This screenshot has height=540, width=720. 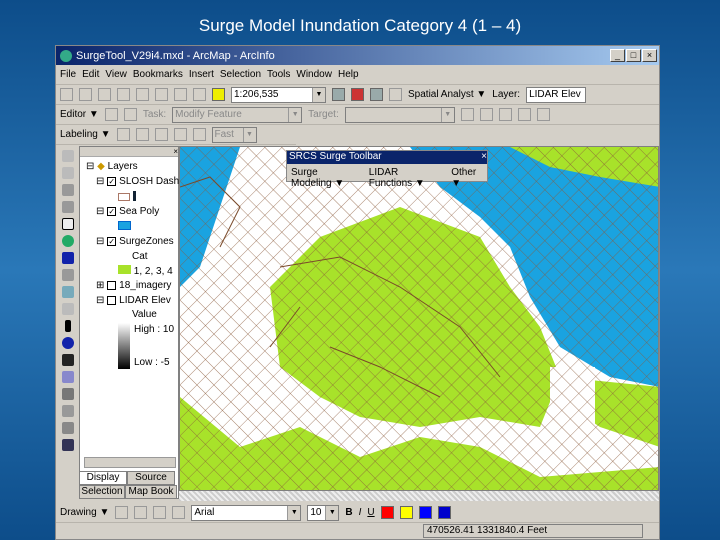 I want to click on forward-arrow-icon, so click(x=67, y=275).